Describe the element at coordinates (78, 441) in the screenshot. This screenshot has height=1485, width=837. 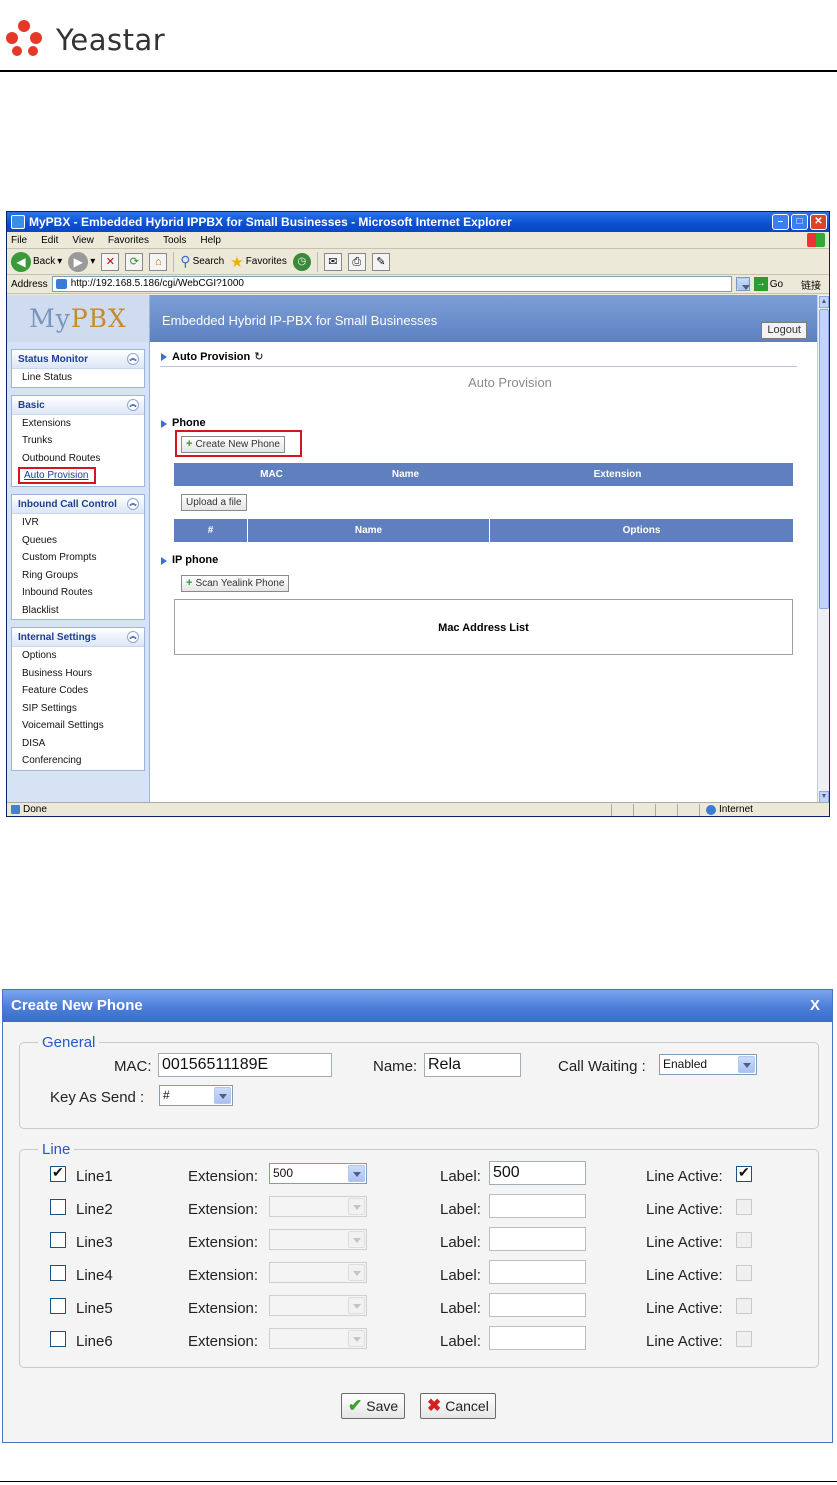
I see `sidebar-item-trunks: Trunks` at that location.